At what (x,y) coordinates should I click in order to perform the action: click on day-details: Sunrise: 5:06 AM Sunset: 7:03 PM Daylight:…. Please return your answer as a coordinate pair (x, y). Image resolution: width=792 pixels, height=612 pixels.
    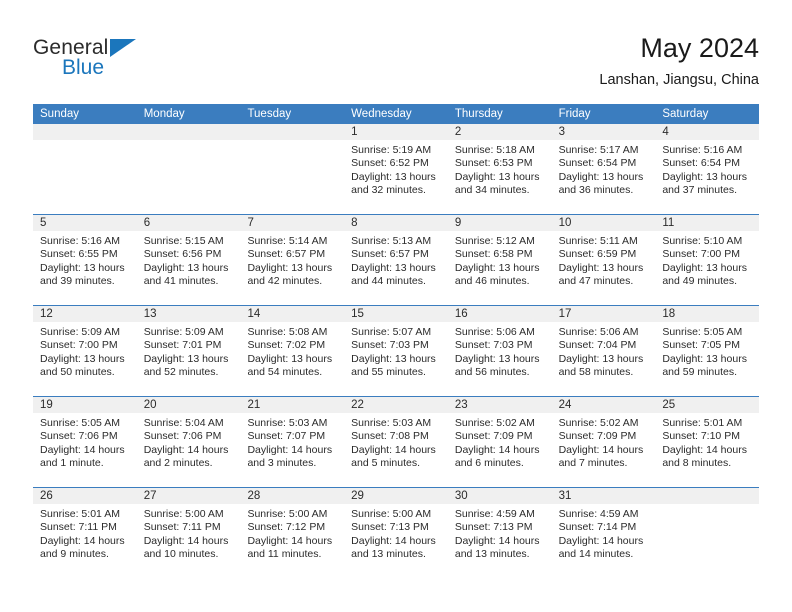
    Looking at the image, I should click on (500, 351).